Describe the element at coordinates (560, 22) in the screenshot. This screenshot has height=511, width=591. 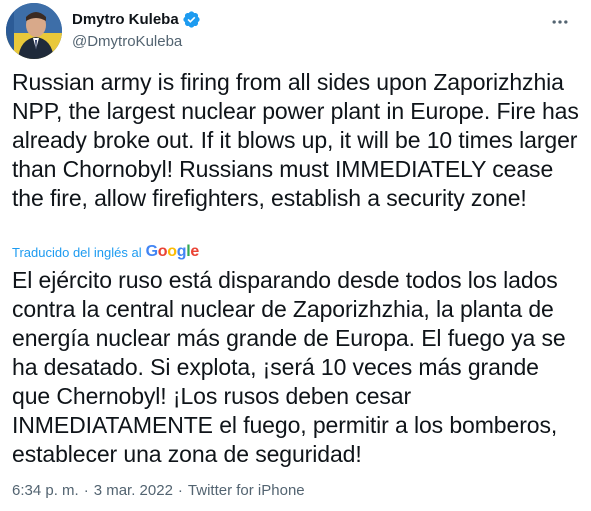
I see `more-options-icon` at that location.